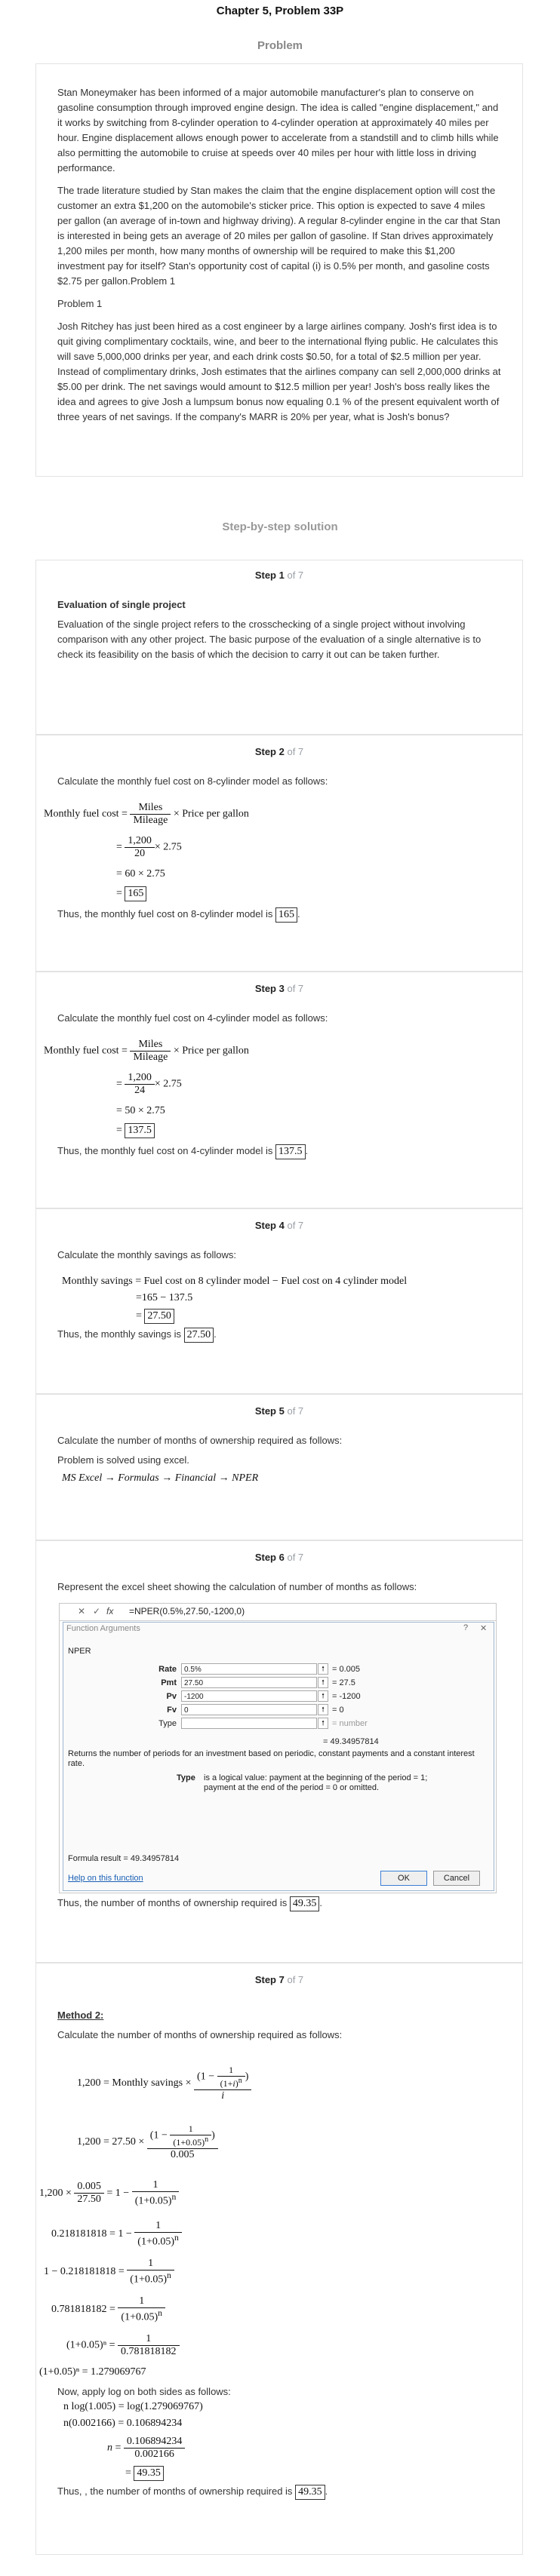  I want to click on step-1-heading: Evaluation of single project, so click(121, 604).